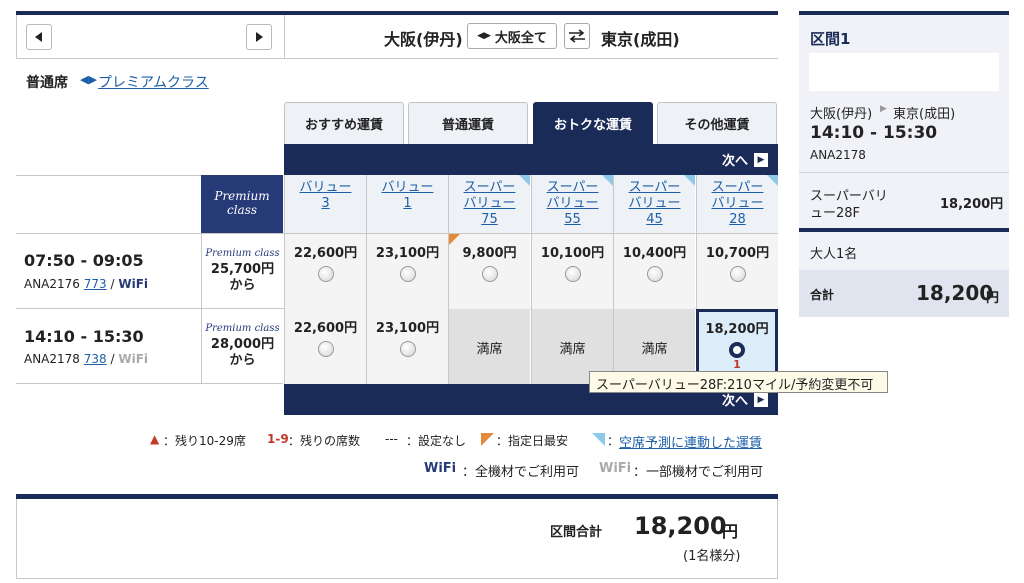 Image resolution: width=1024 pixels, height=583 pixels. Describe the element at coordinates (95, 284) in the screenshot. I see `aircraft-link: 773` at that location.